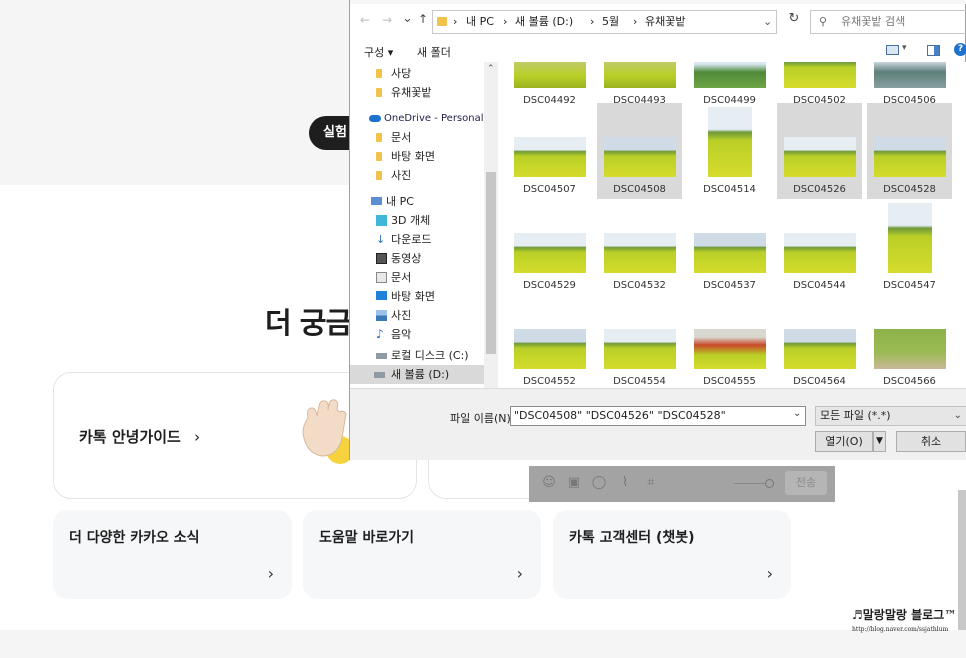  What do you see at coordinates (909, 151) in the screenshot?
I see `file-tile: DSC04528` at bounding box center [909, 151].